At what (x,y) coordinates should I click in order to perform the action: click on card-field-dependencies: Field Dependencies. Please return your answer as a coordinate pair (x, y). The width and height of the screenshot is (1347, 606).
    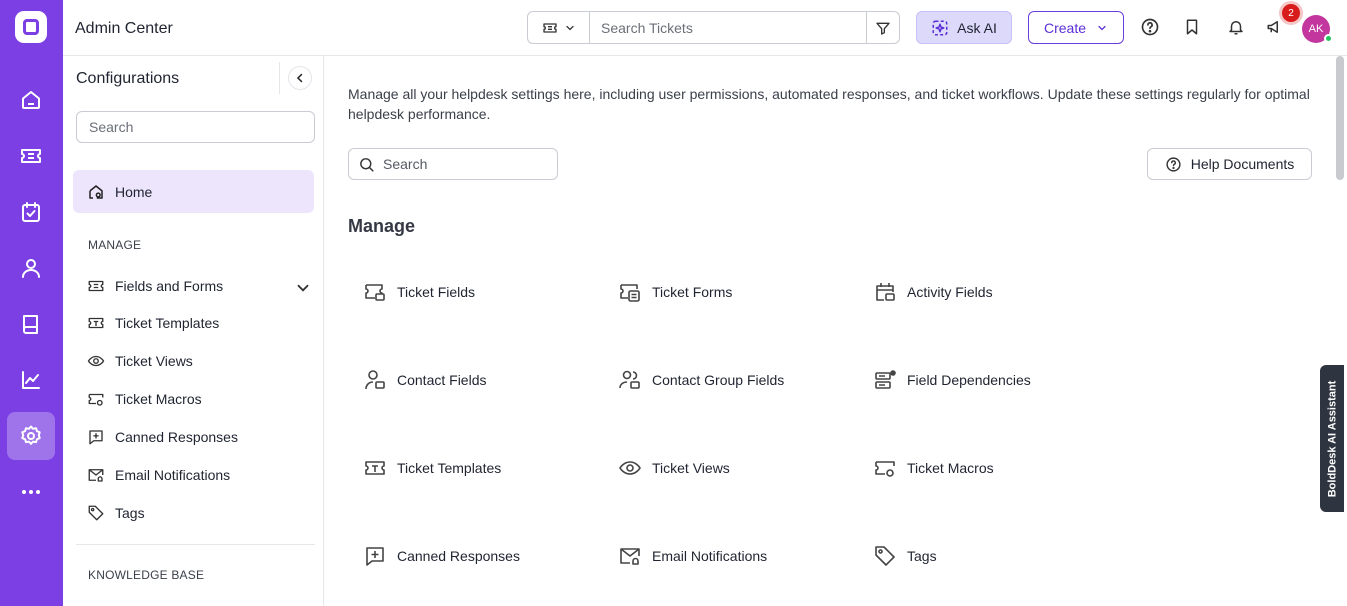
    Looking at the image, I should click on (952, 380).